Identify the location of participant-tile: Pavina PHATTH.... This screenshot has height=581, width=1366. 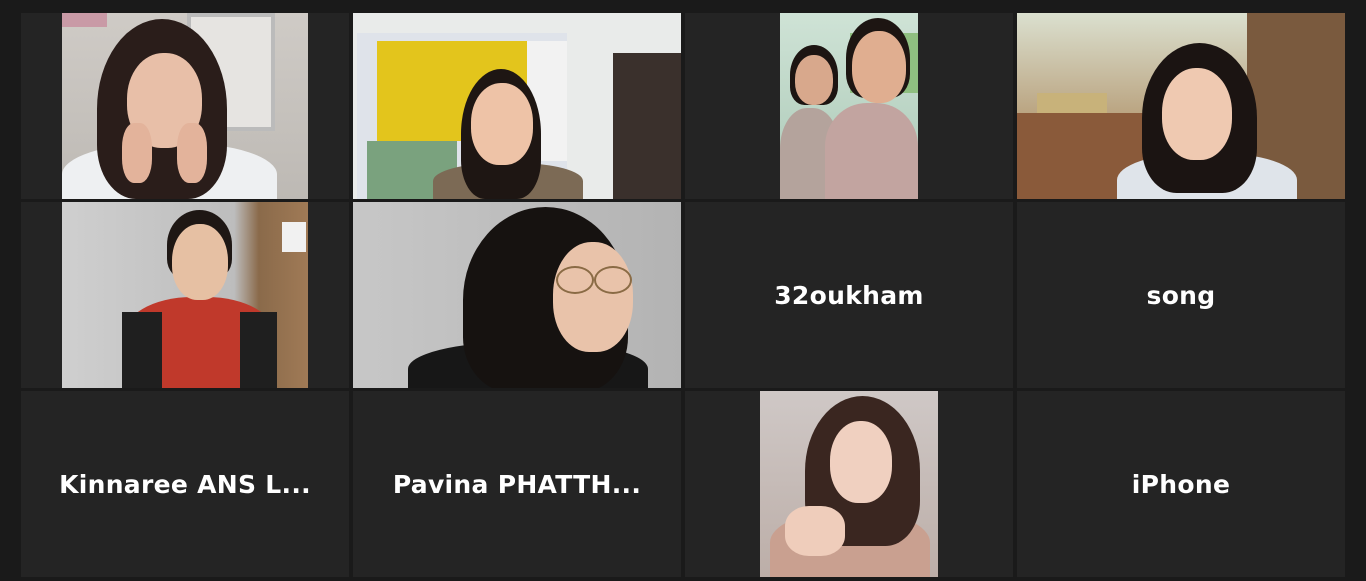
(517, 484).